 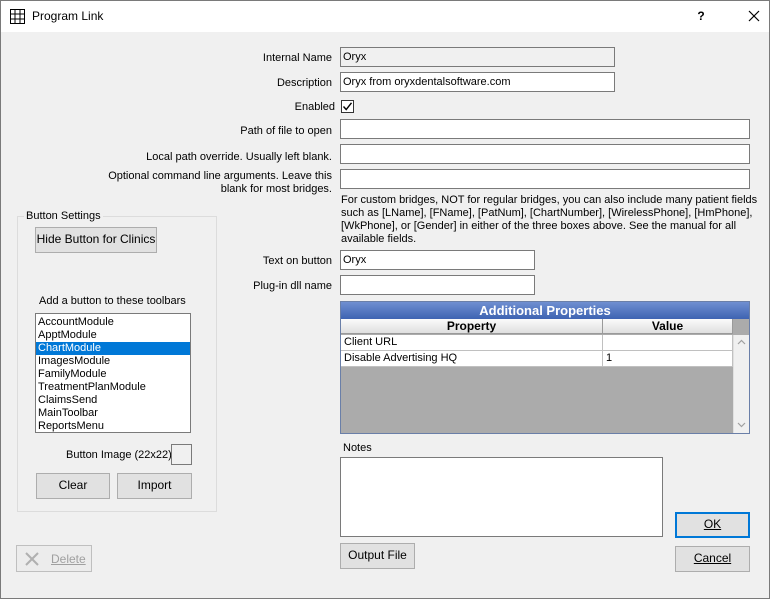 What do you see at coordinates (113, 361) in the screenshot?
I see `list-item: ImagesModule` at bounding box center [113, 361].